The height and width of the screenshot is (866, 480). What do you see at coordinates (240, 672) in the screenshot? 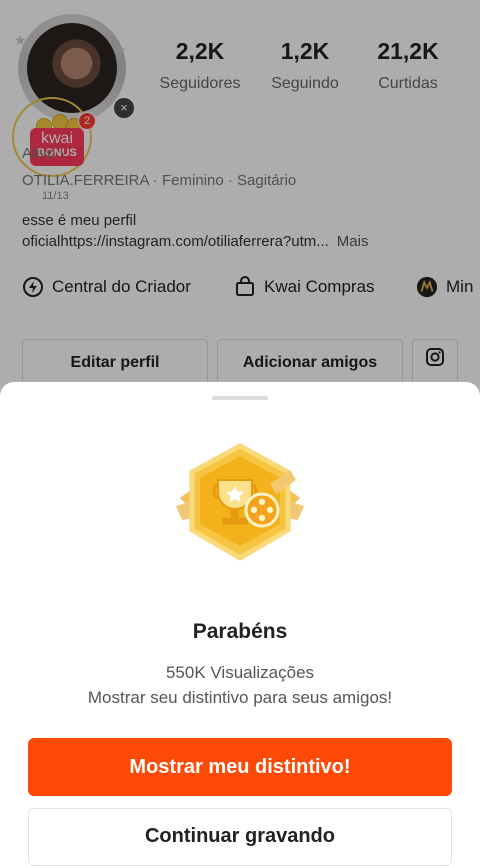
I see `views-text: 550K Visualizações` at bounding box center [240, 672].